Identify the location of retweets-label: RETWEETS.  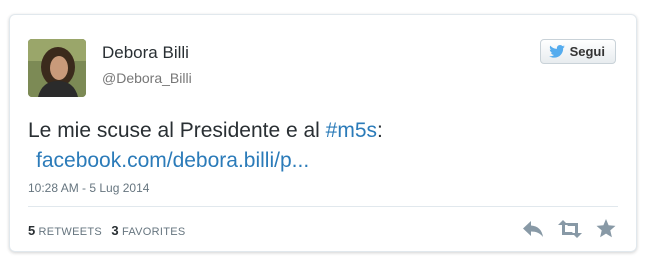
(70, 232).